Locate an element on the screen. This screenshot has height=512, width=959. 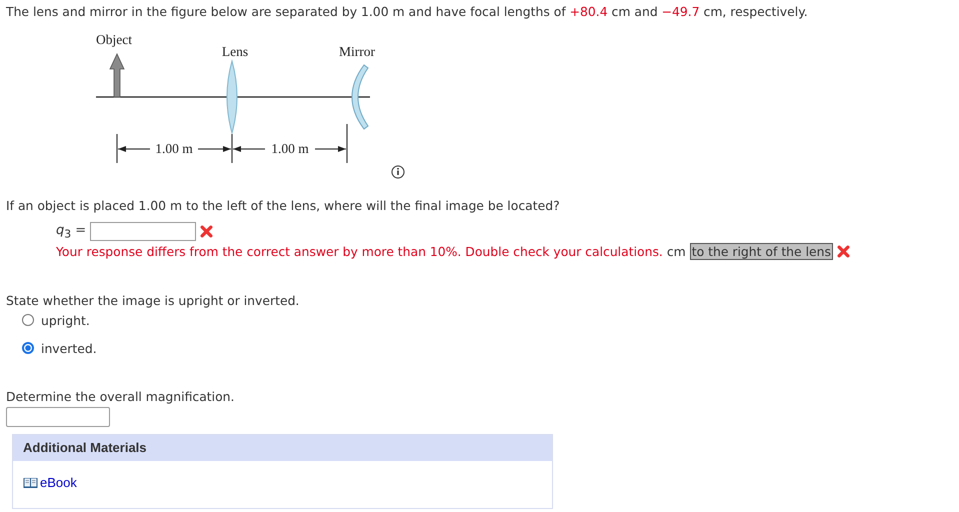
book-icon is located at coordinates (30, 482).